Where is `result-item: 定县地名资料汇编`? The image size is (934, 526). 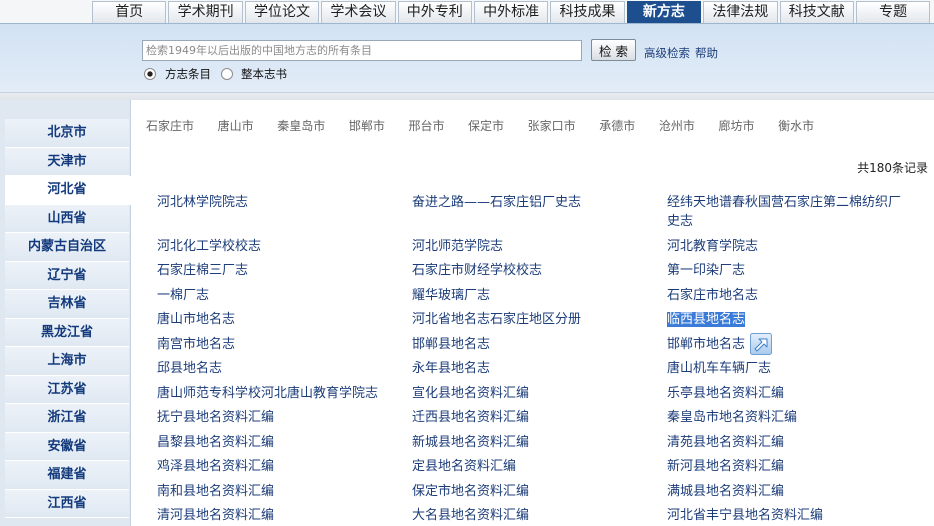
result-item: 定县地名资料汇编 is located at coordinates (539, 465).